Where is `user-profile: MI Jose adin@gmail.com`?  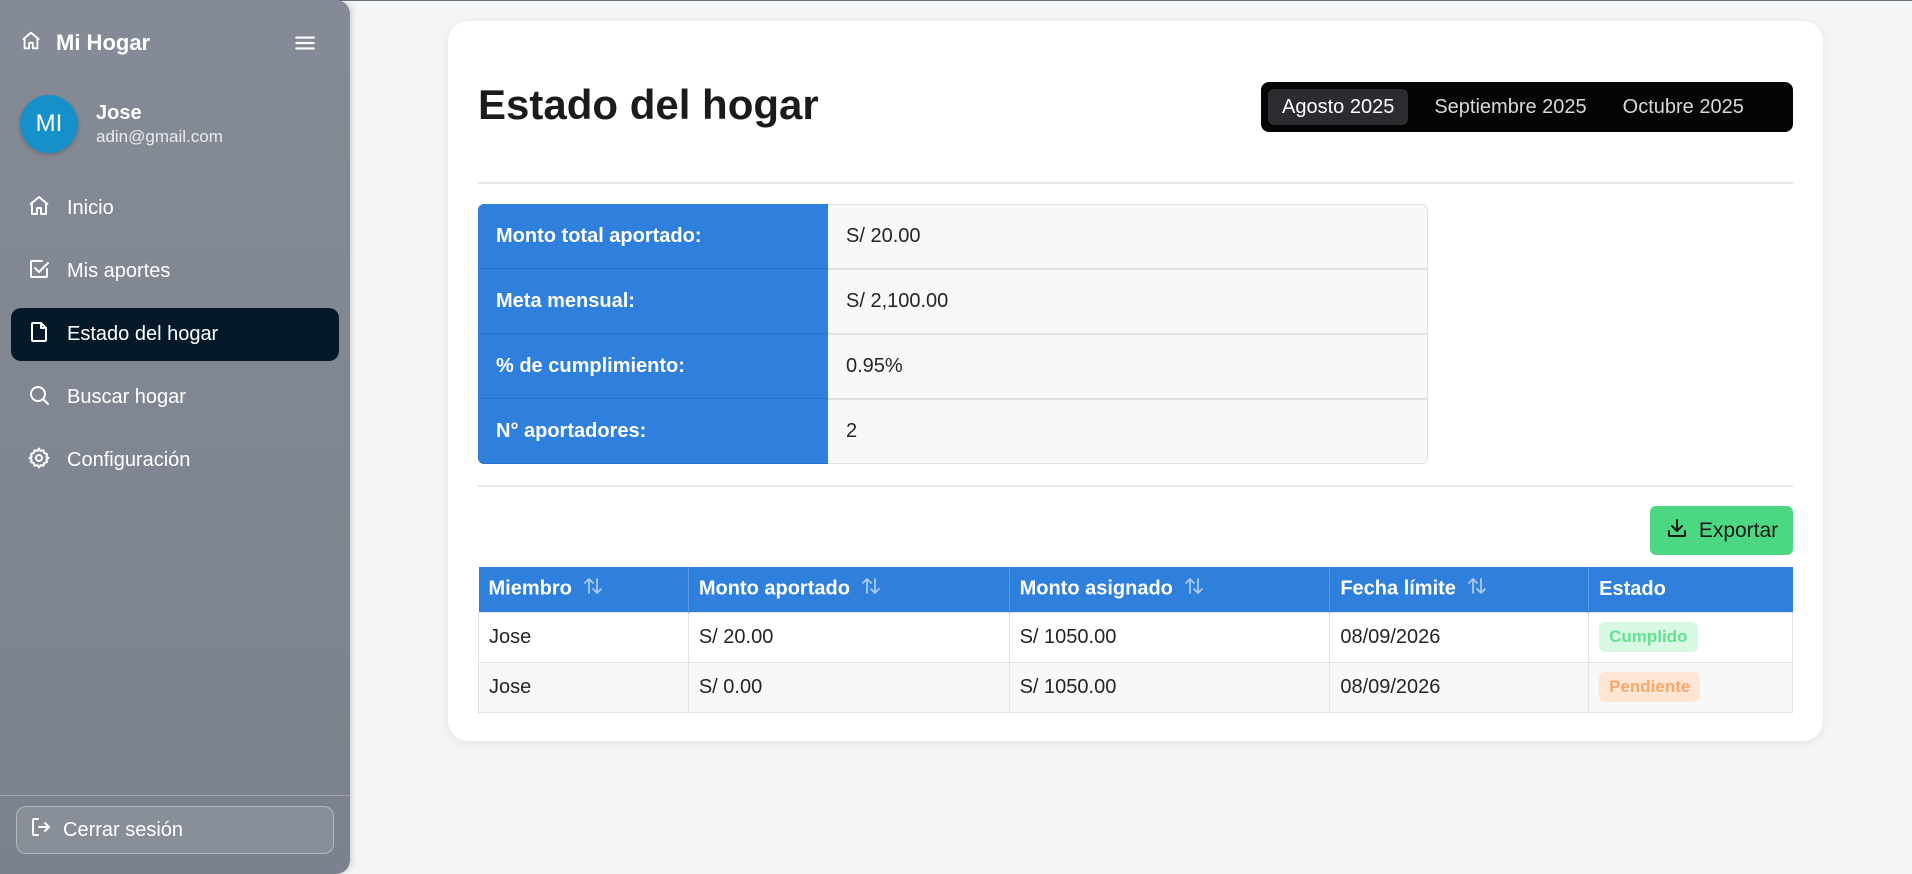 user-profile: MI Jose adin@gmail.com is located at coordinates (121, 124).